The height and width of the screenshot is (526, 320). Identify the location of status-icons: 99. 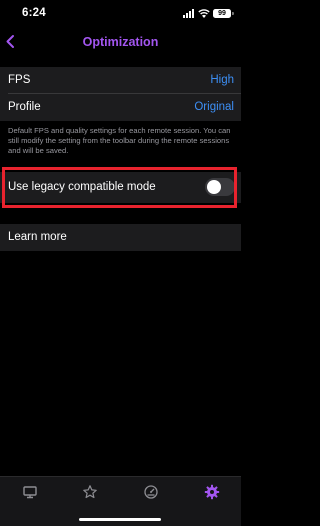
(208, 13).